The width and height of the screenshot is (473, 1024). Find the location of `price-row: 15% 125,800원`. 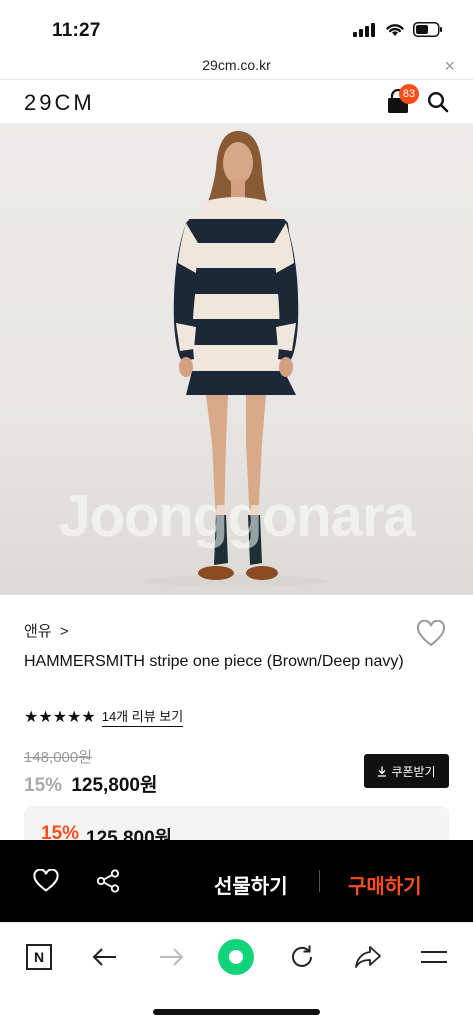

price-row: 15% 125,800원 is located at coordinates (90, 783).